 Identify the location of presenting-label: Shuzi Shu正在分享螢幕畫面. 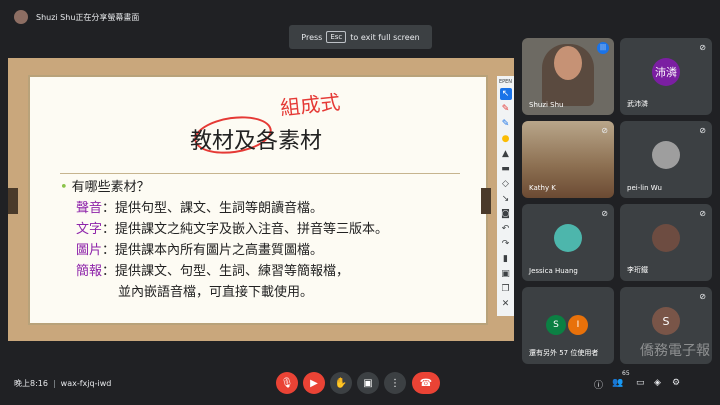
(88, 17).